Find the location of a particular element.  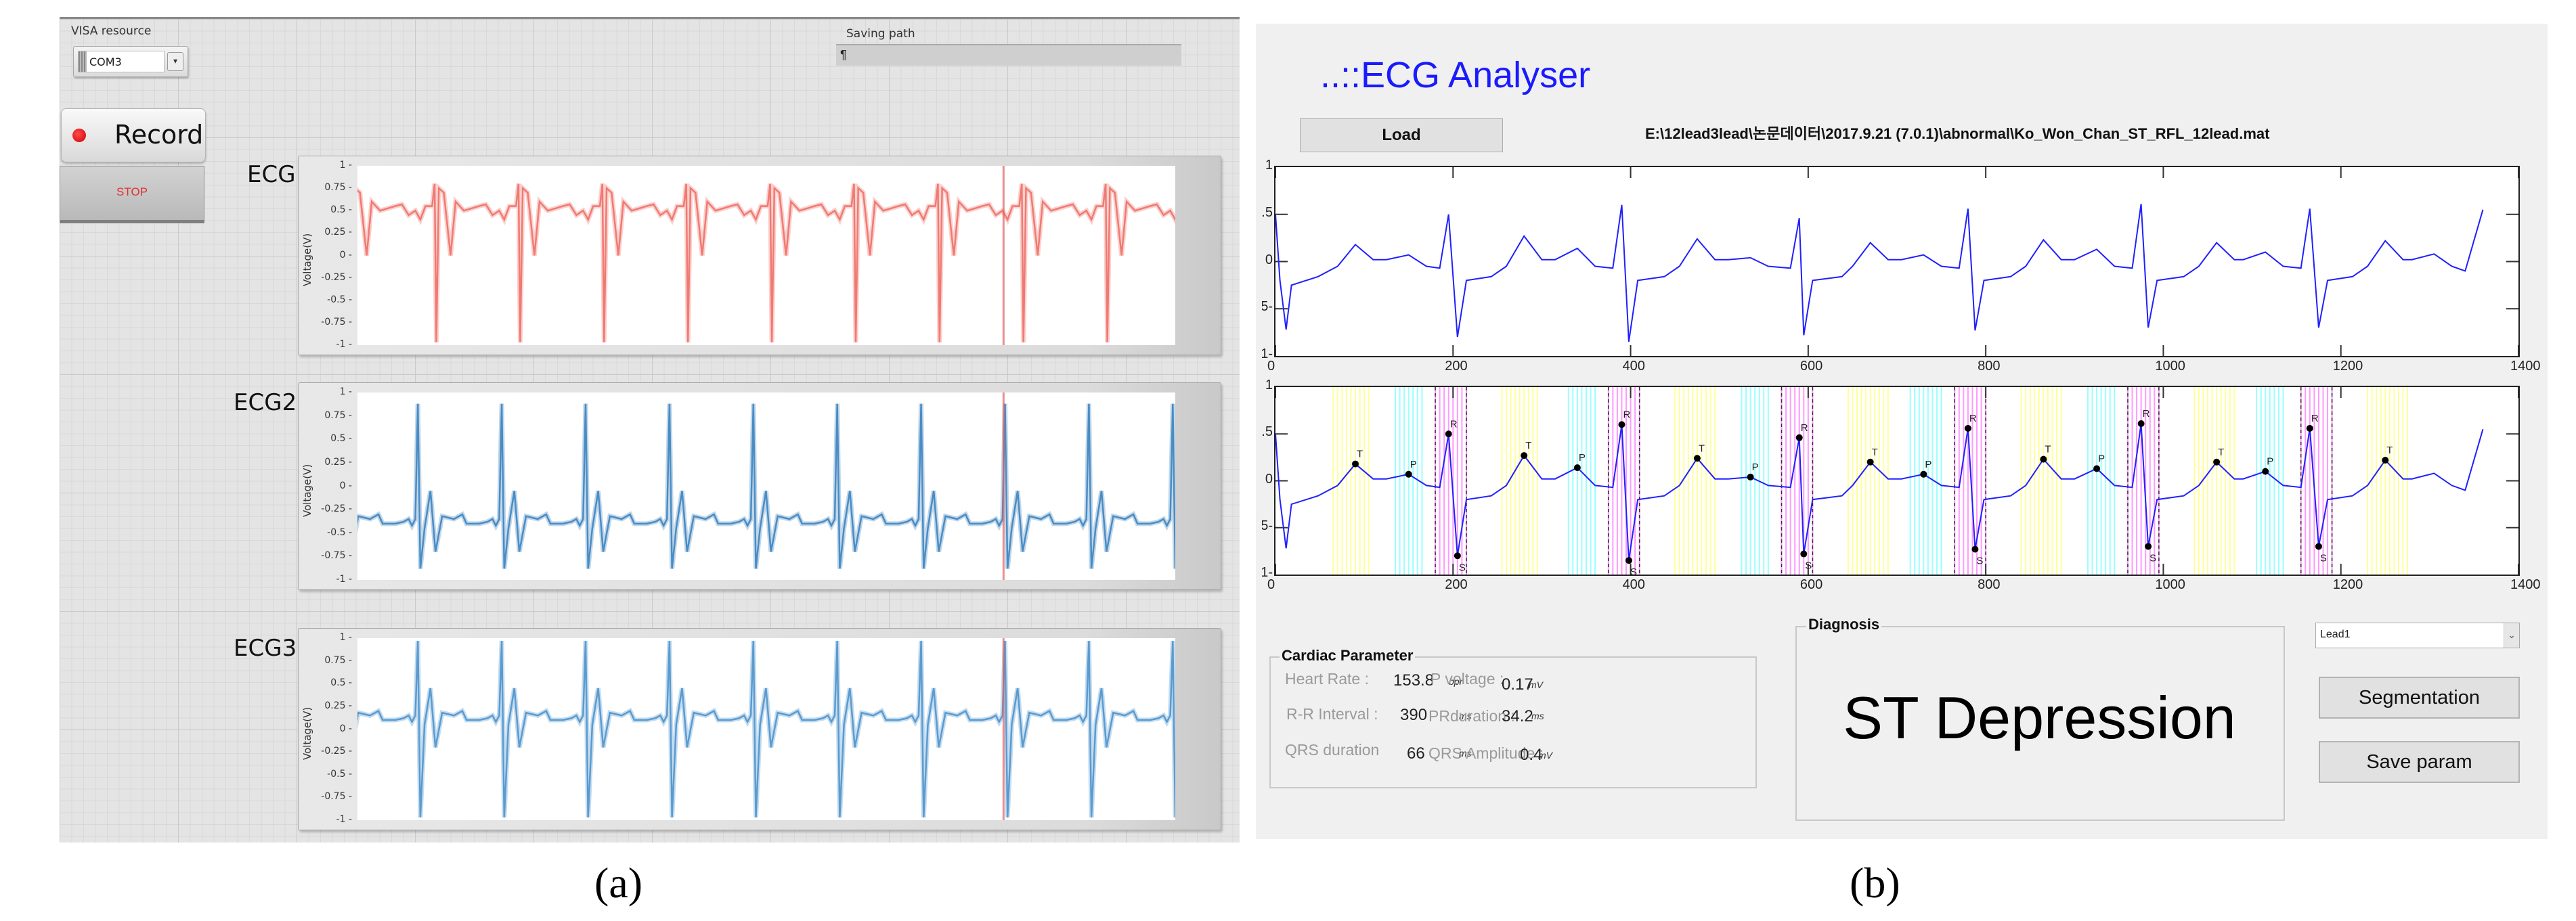

p-voltage-unit: mV is located at coordinates (1536, 684).